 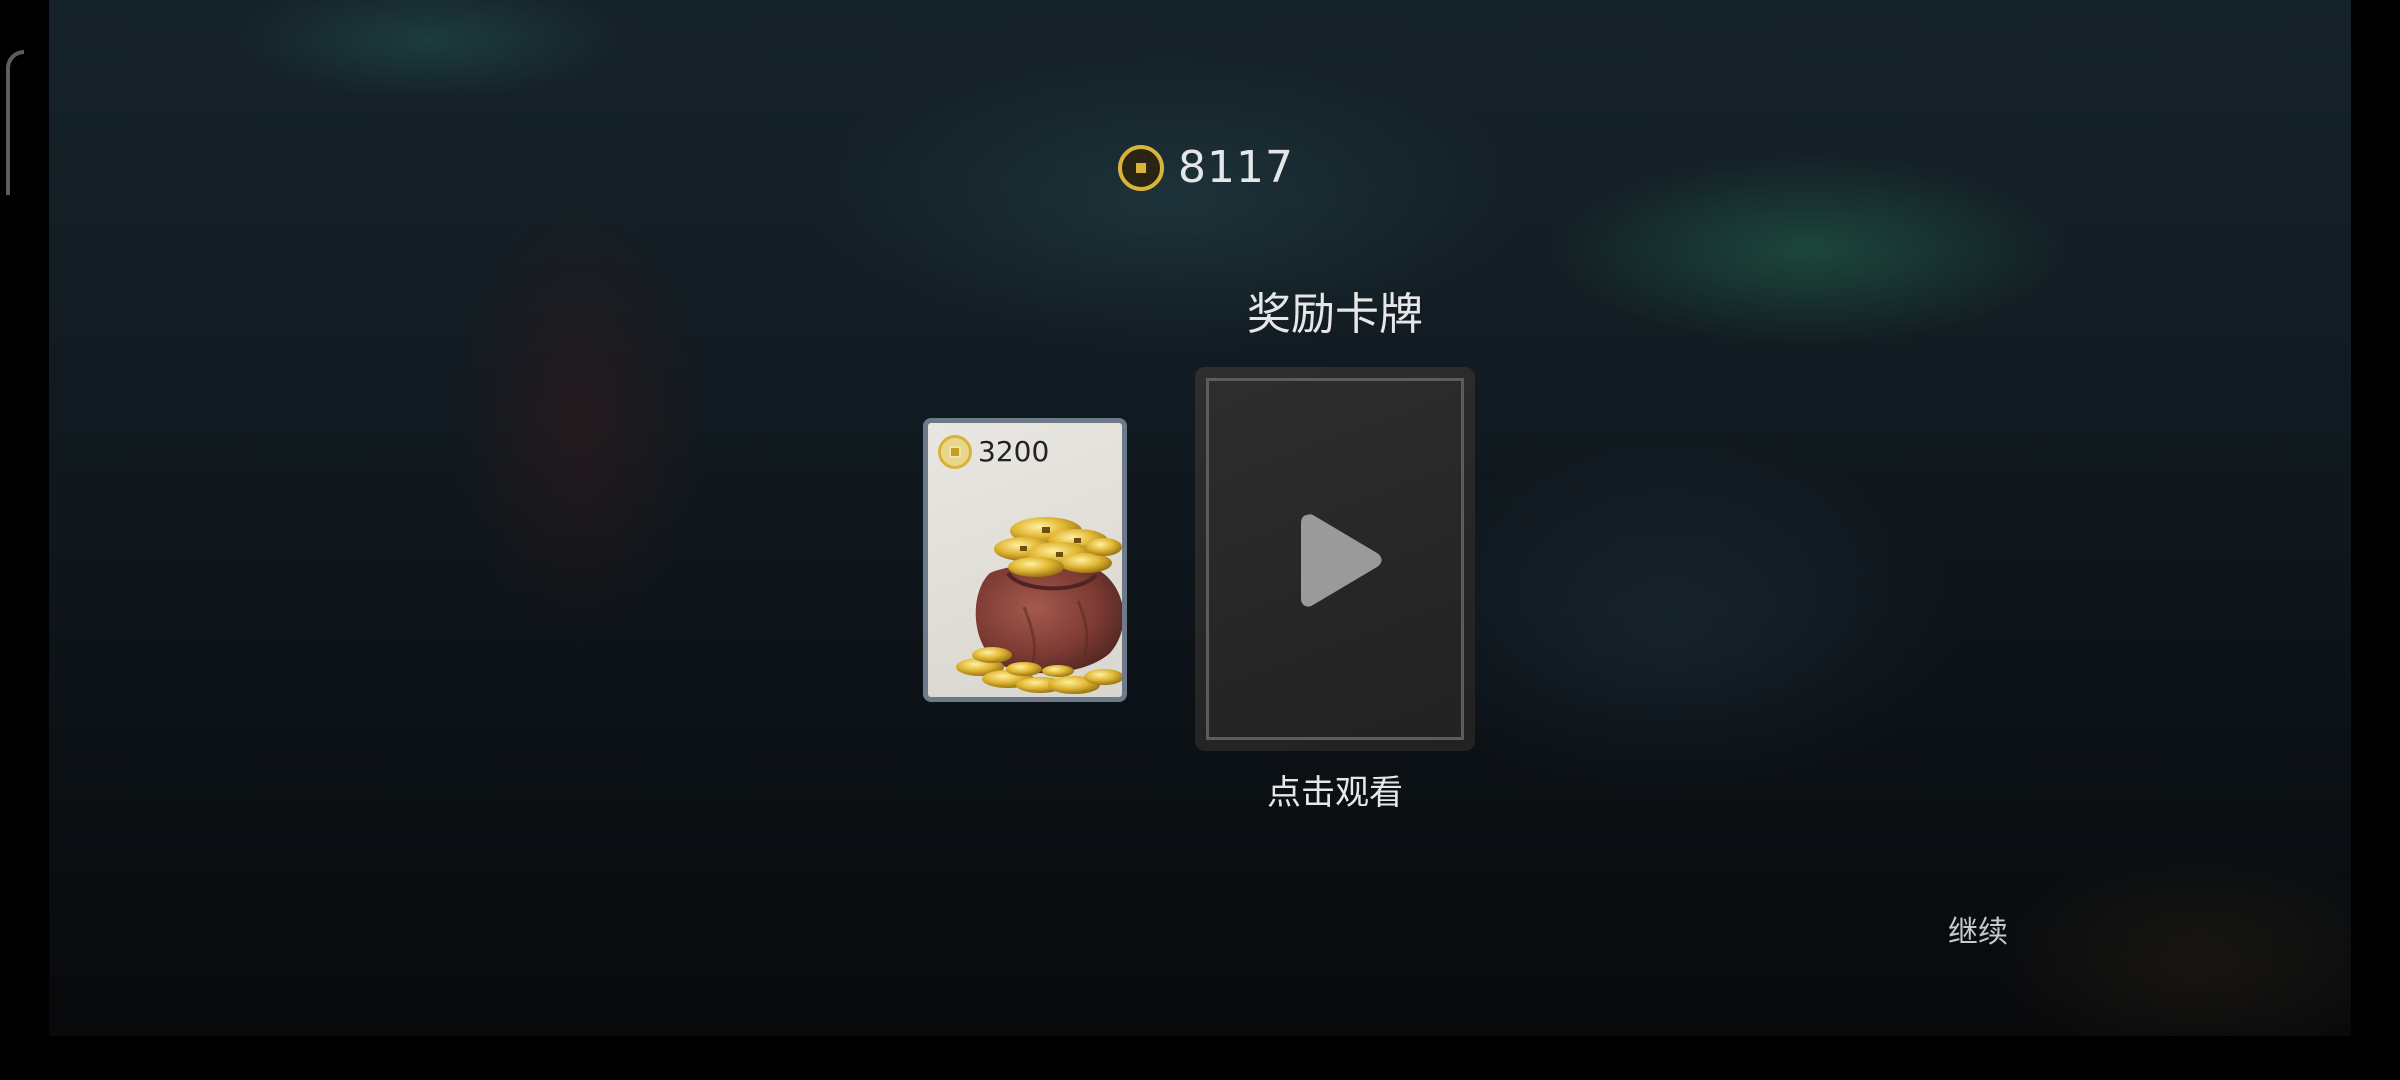 I want to click on left-edge-bracket, so click(x=15, y=122).